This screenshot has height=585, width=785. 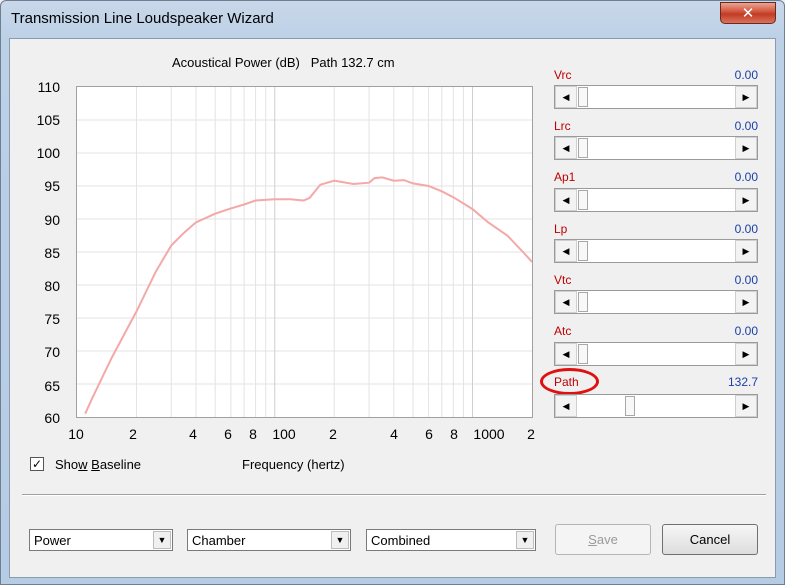 I want to click on y-tick-label: 75, so click(x=52, y=319).